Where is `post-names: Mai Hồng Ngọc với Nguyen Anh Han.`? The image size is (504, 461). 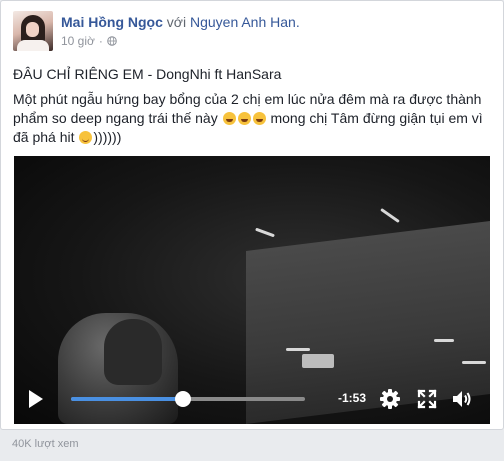
post-names: Mai Hồng Ngọc với Nguyen Anh Han. is located at coordinates (180, 22).